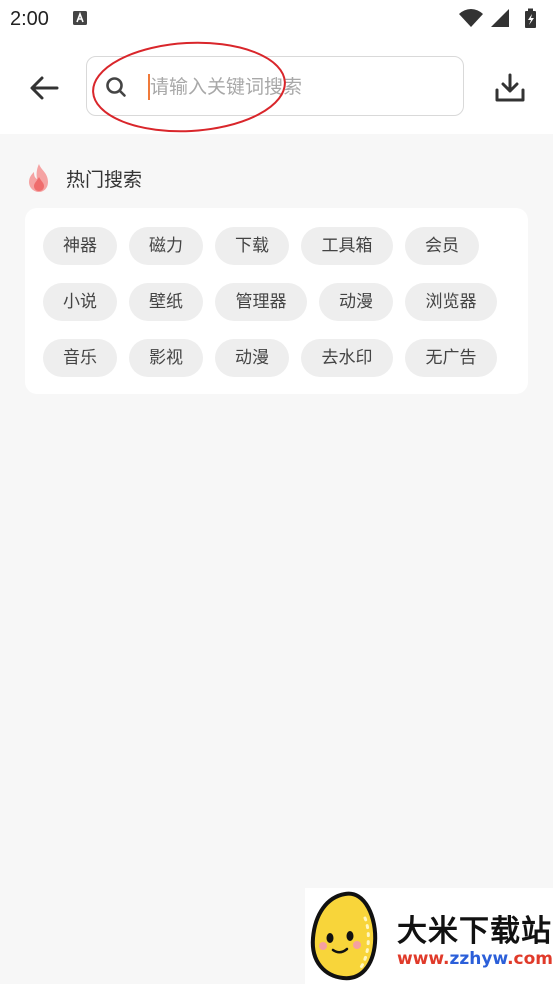 Image resolution: width=553 pixels, height=984 pixels. I want to click on download-button, so click(510, 88).